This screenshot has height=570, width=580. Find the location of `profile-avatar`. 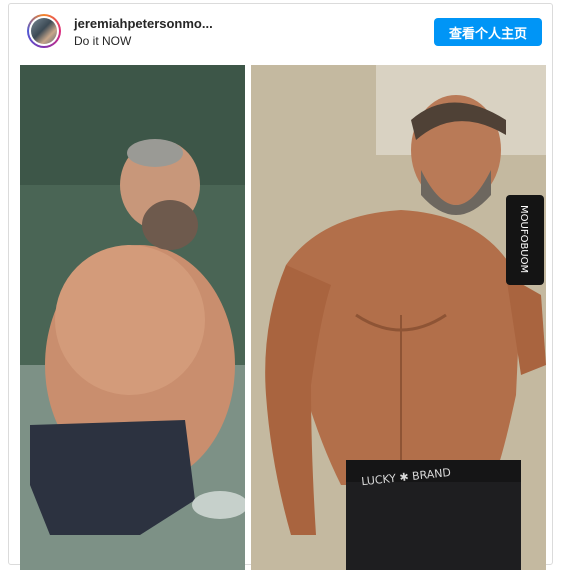

profile-avatar is located at coordinates (44, 31).